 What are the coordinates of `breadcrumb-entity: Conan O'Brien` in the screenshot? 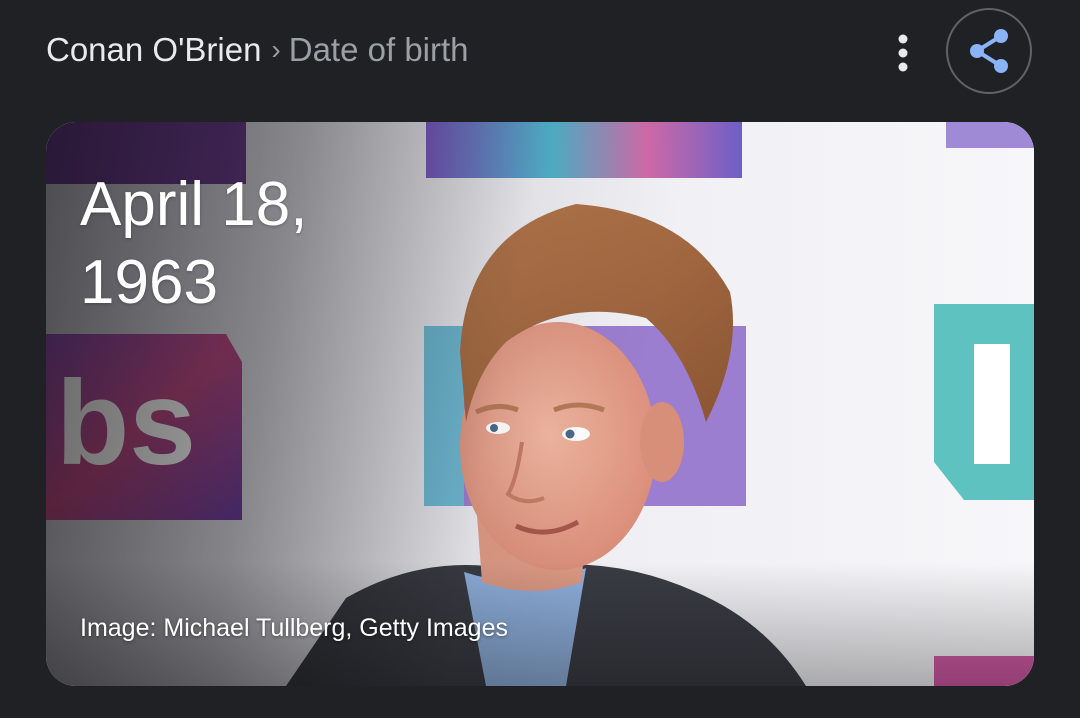 It's located at (153, 50).